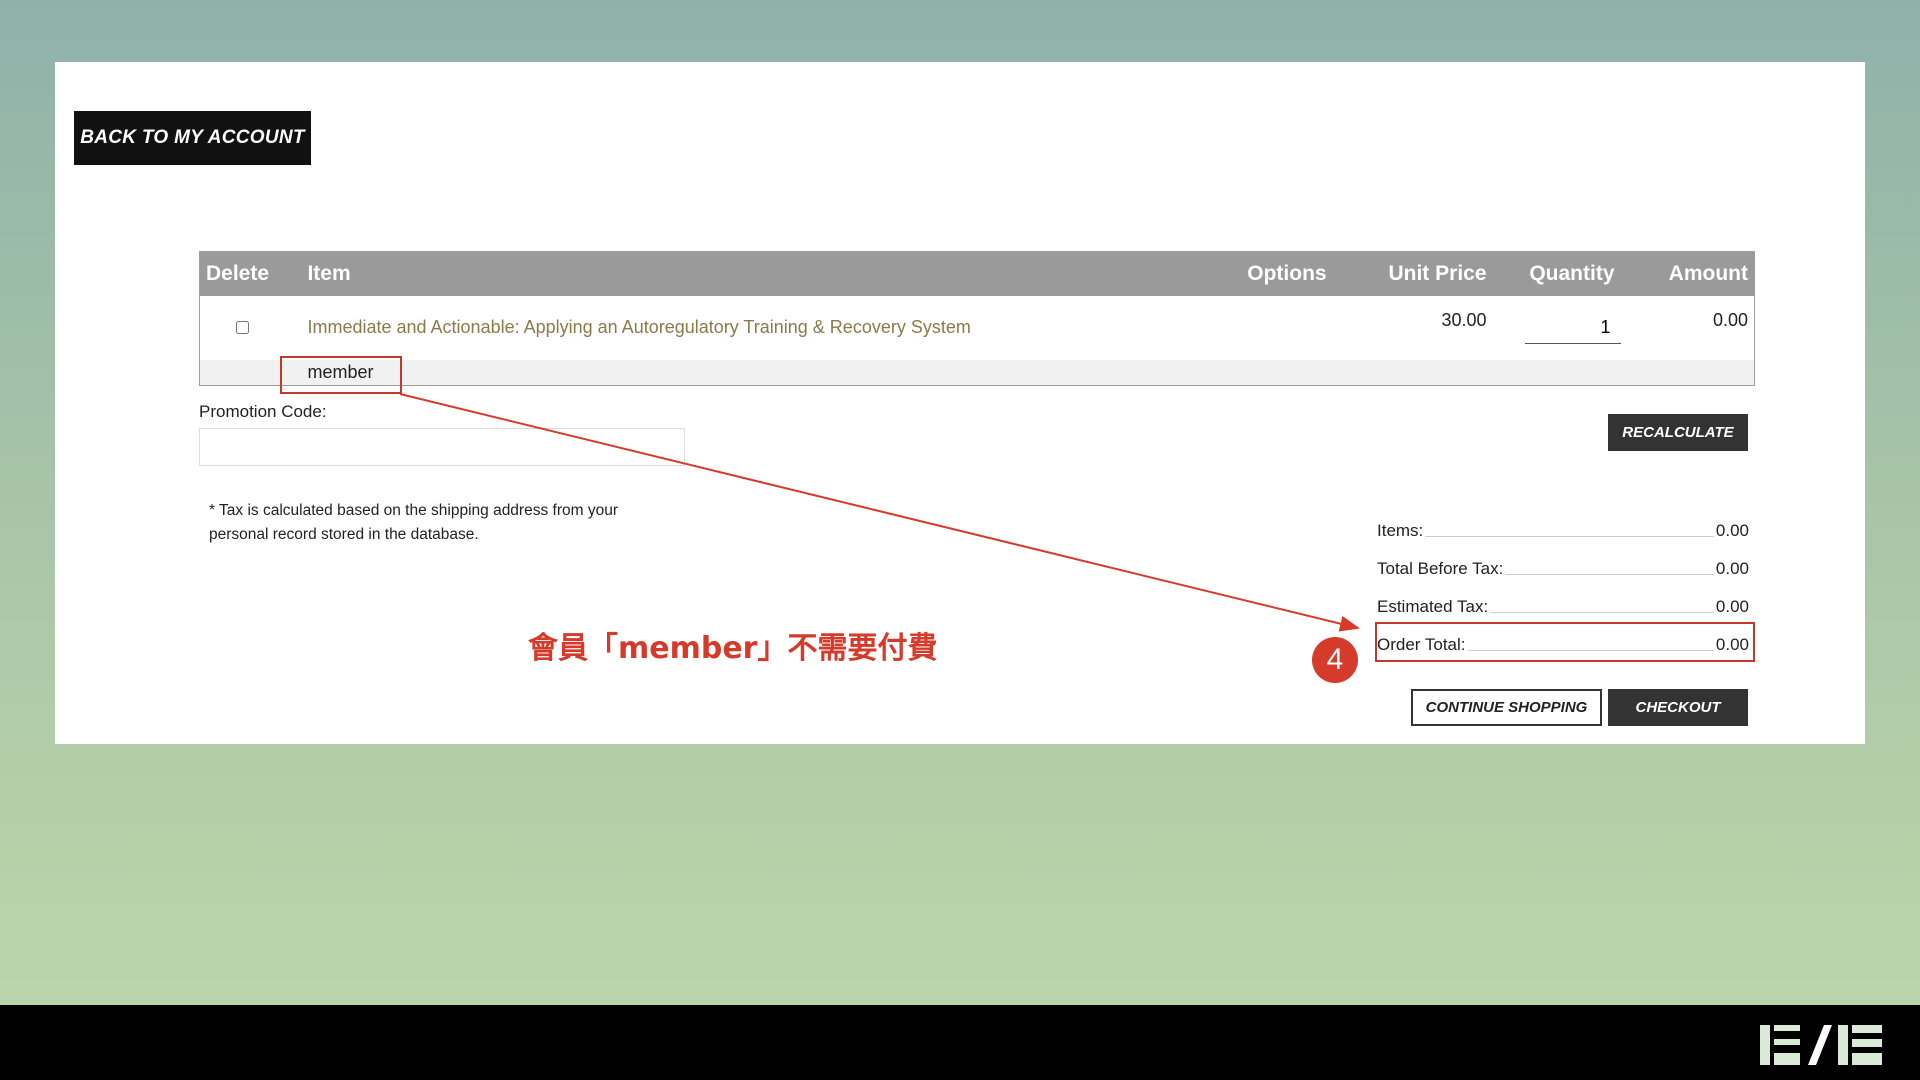  Describe the element at coordinates (242, 327) in the screenshot. I see `delete-checkbox` at that location.